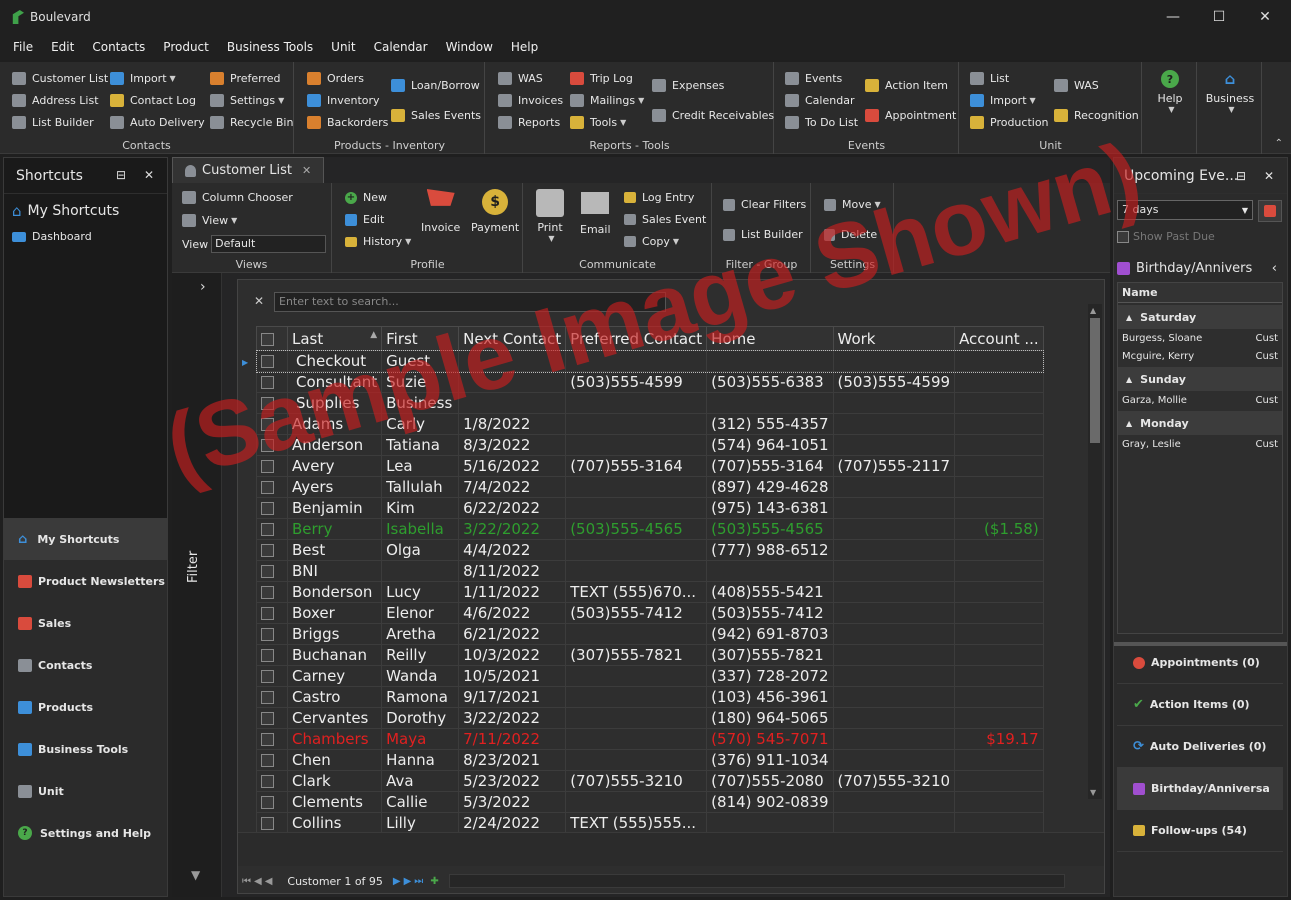  Describe the element at coordinates (259, 301) in the screenshot. I see `clear-search-icon: ✕` at that location.